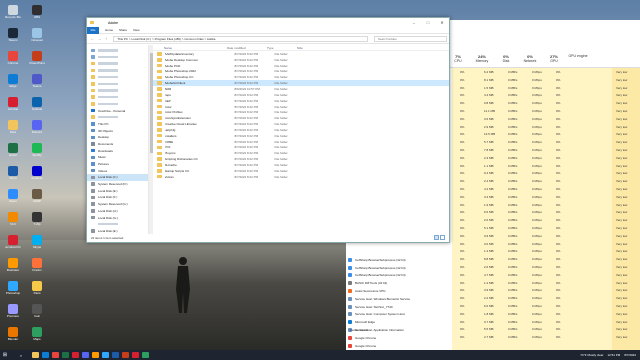 The image size is (640, 360). What do you see at coordinates (117, 190) in the screenshot?
I see `nav-pane-item: Local Disk (E:)` at bounding box center [117, 190].